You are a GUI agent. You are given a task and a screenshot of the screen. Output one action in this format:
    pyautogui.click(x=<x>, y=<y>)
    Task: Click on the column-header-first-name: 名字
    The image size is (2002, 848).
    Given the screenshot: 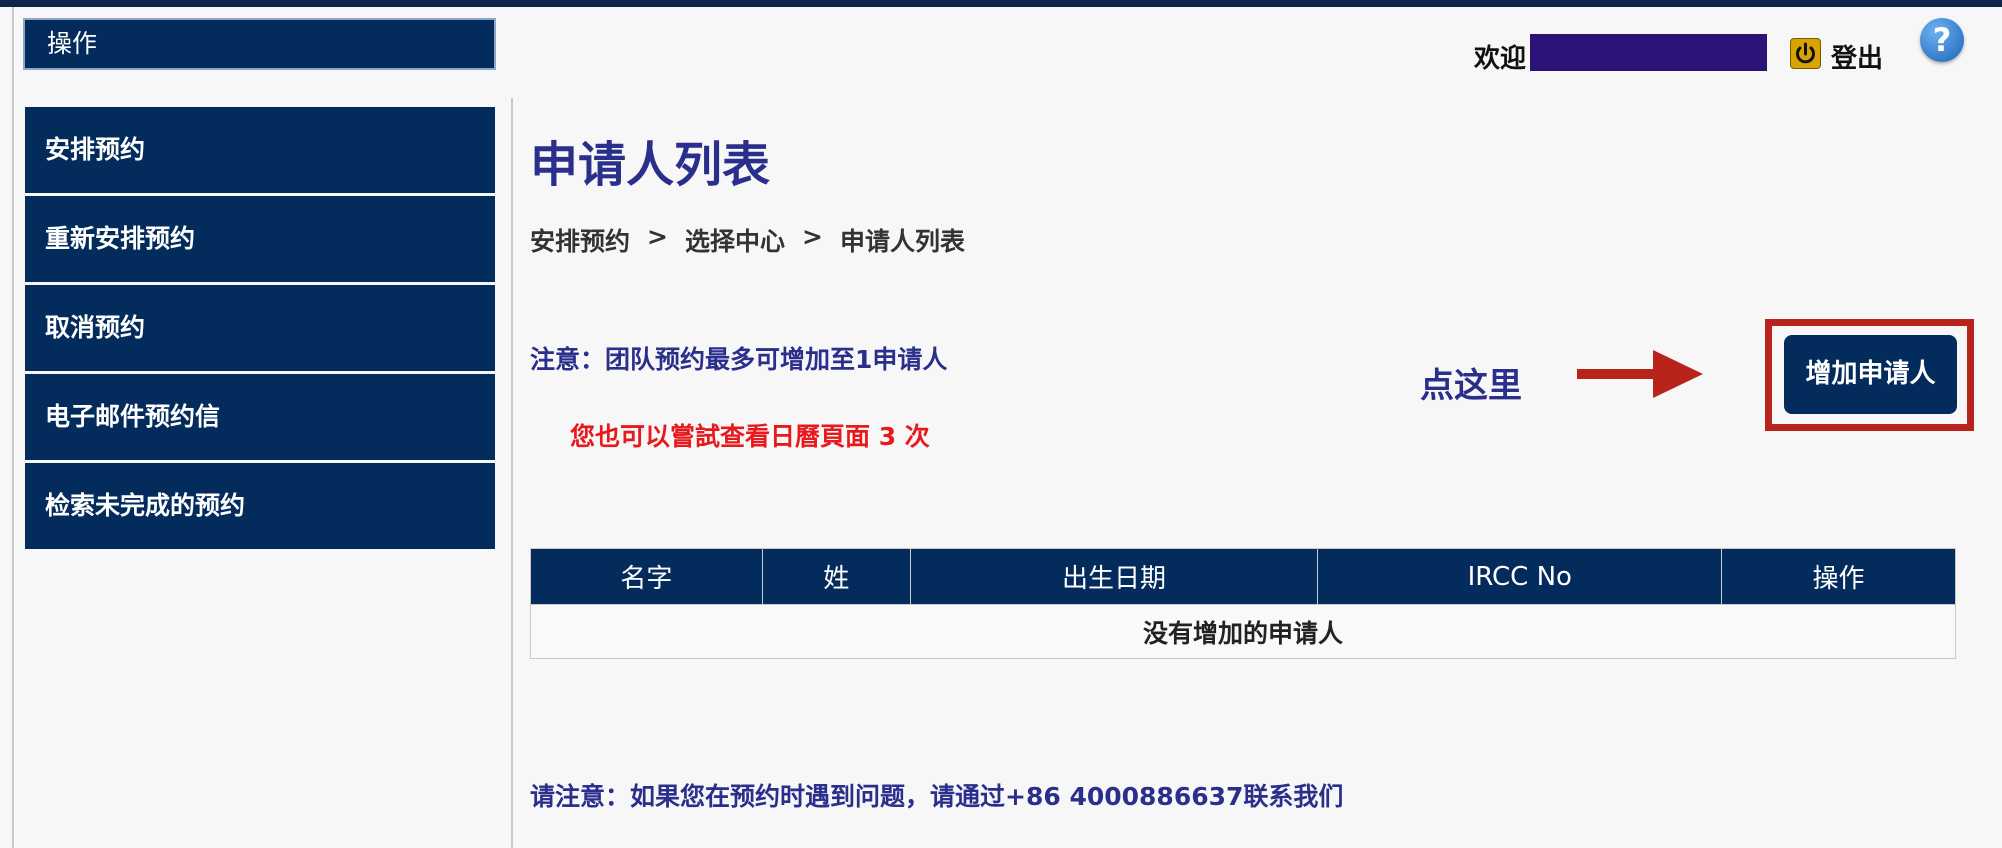 What is the action you would take?
    pyautogui.click(x=646, y=576)
    